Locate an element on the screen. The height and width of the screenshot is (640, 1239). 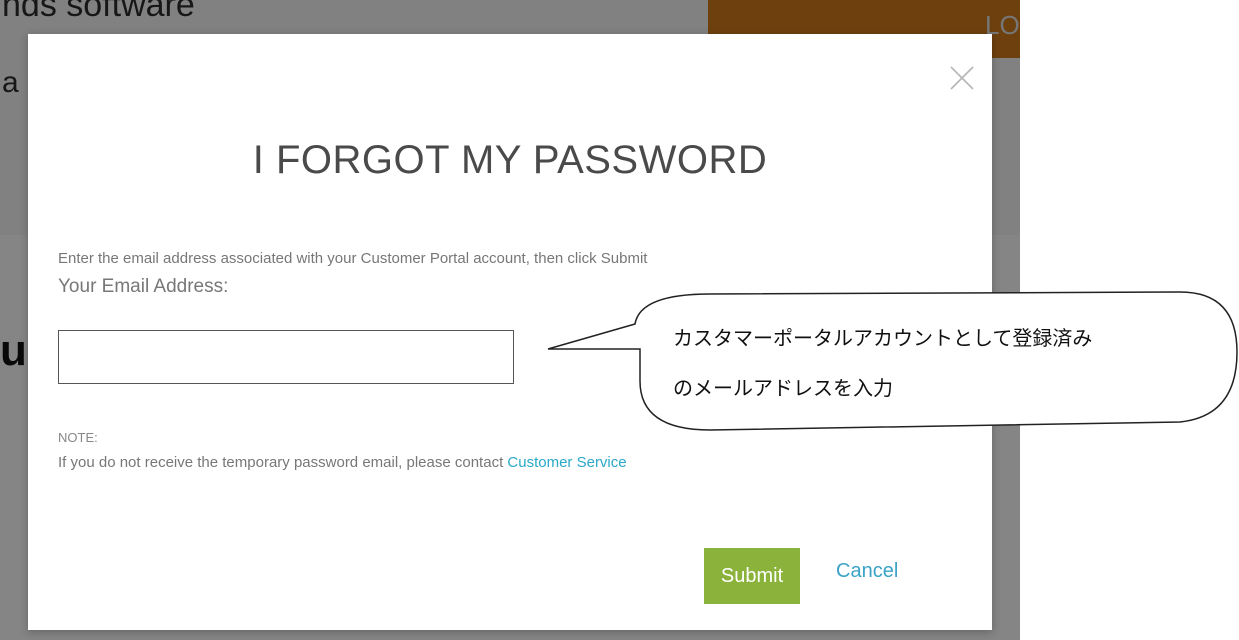
callout-bubble is located at coordinates (892, 361).